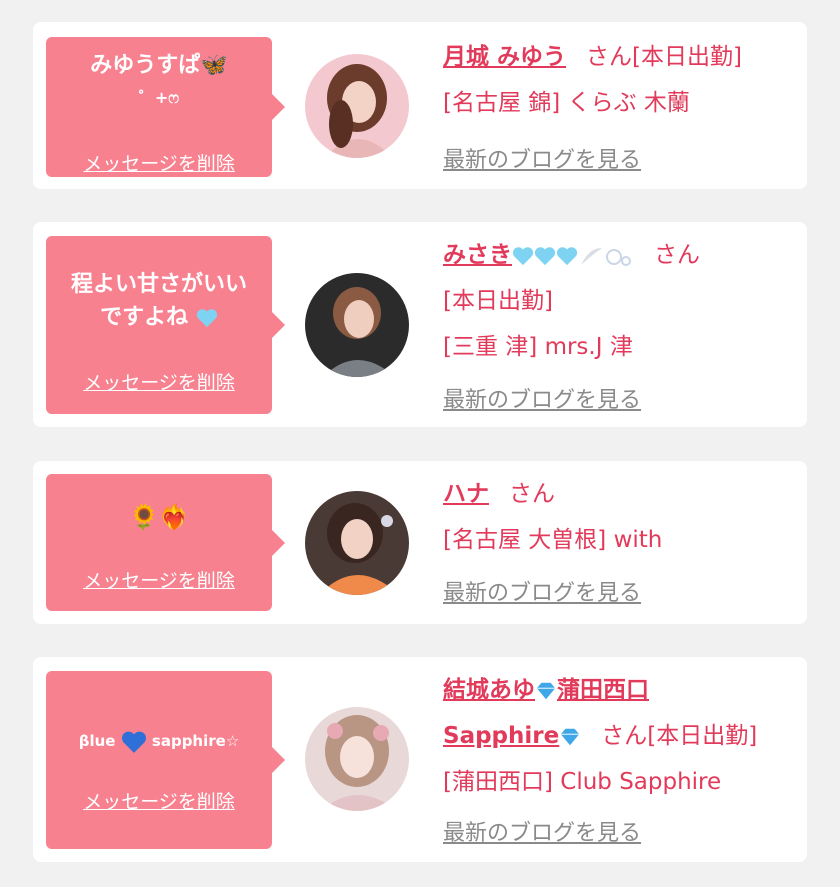  Describe the element at coordinates (159, 97) in the screenshot. I see `message-text-line2: ゜+ෆ` at that location.